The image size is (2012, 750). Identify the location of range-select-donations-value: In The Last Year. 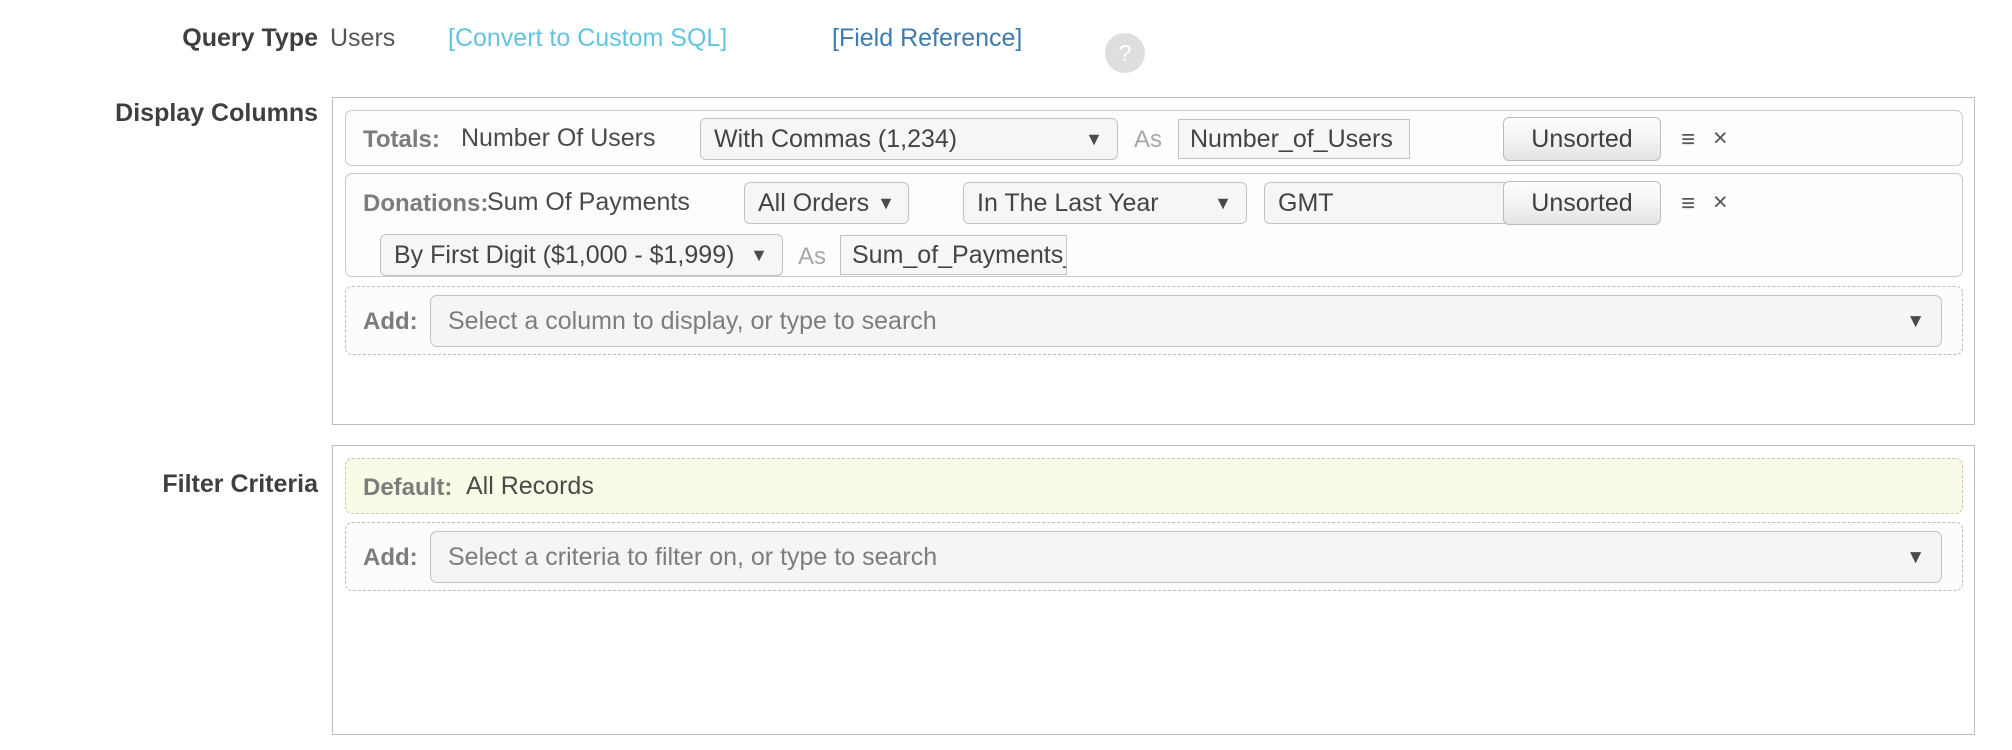
(1068, 202).